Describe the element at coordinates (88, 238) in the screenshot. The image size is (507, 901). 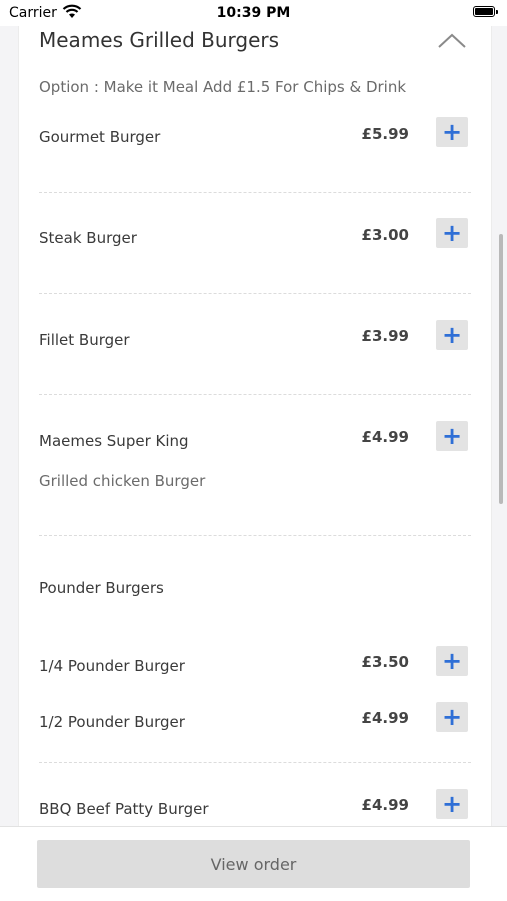
I see `item-name-steak-burger: Steak Burger` at that location.